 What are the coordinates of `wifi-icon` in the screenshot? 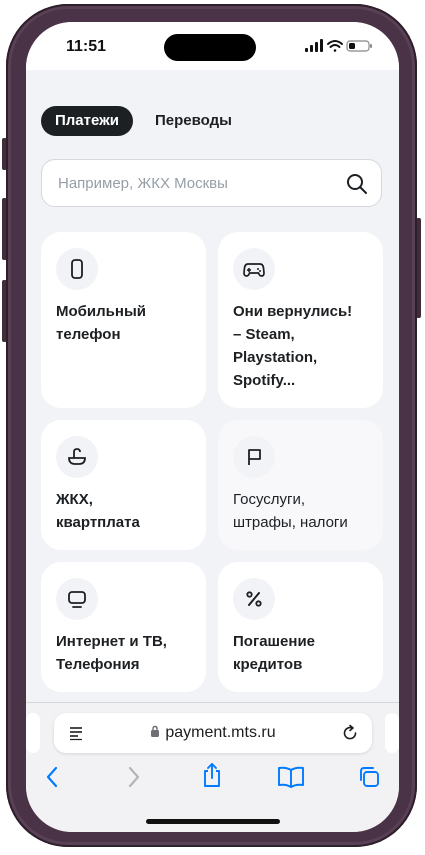 It's located at (335, 46).